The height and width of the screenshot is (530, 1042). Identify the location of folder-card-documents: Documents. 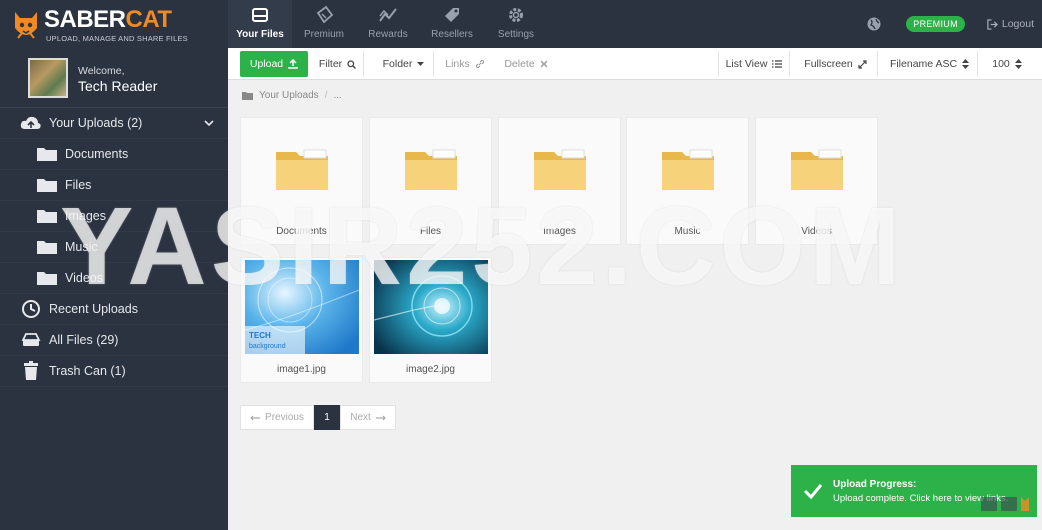
(301, 181).